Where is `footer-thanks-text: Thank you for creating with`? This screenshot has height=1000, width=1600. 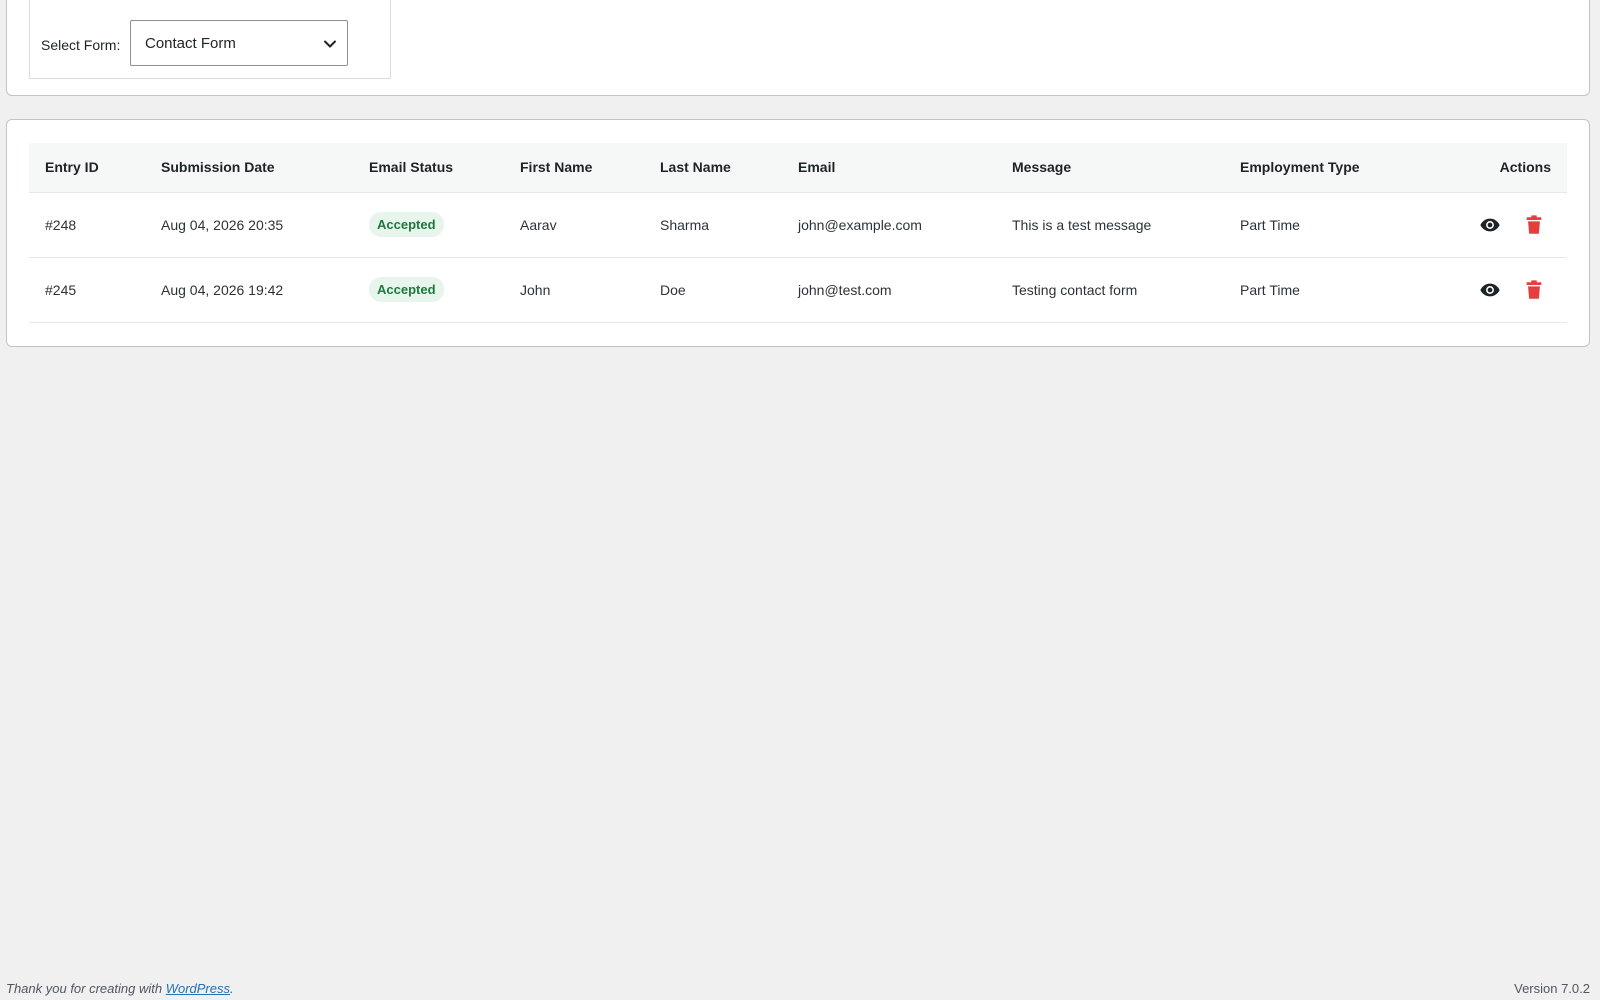 footer-thanks-text: Thank you for creating with is located at coordinates (86, 988).